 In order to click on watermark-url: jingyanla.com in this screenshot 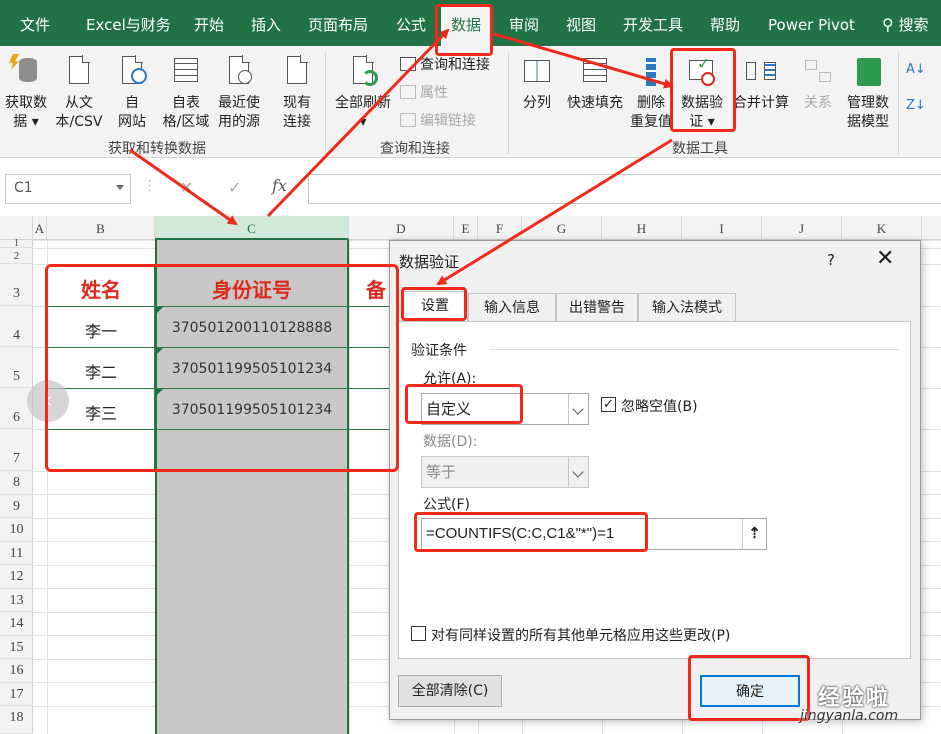, I will do `click(849, 716)`.